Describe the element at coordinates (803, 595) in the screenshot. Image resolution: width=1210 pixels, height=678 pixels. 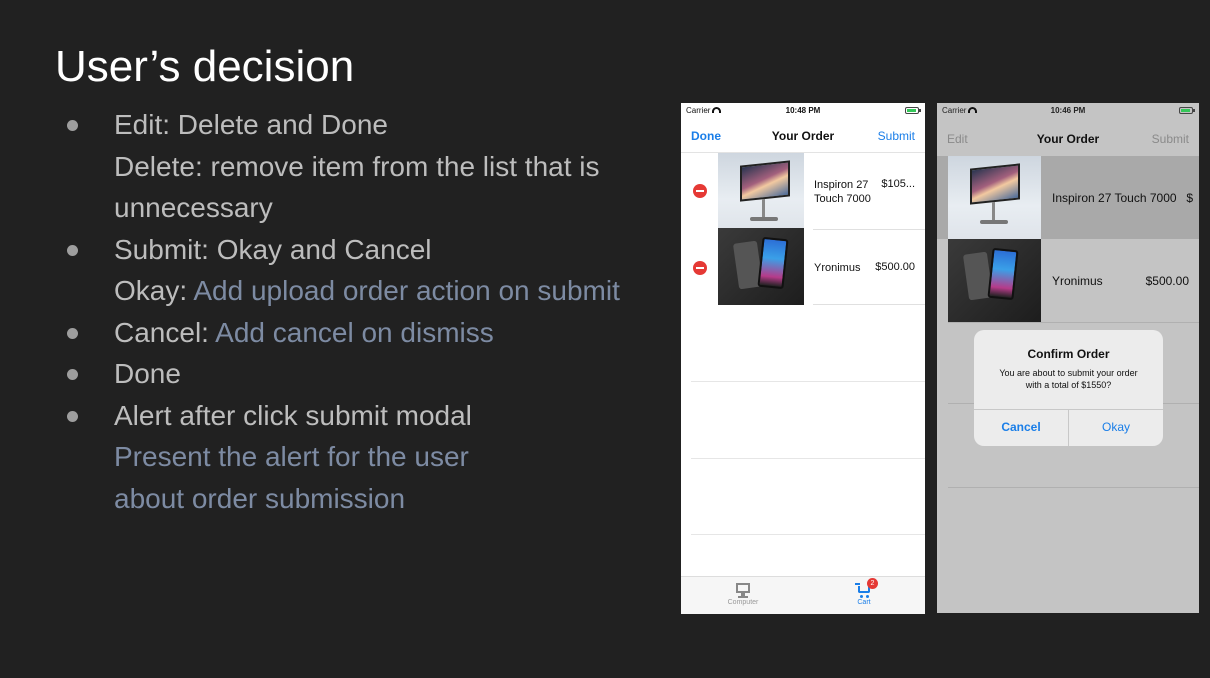
I see `tab-bar: Computer 2 Cart` at that location.